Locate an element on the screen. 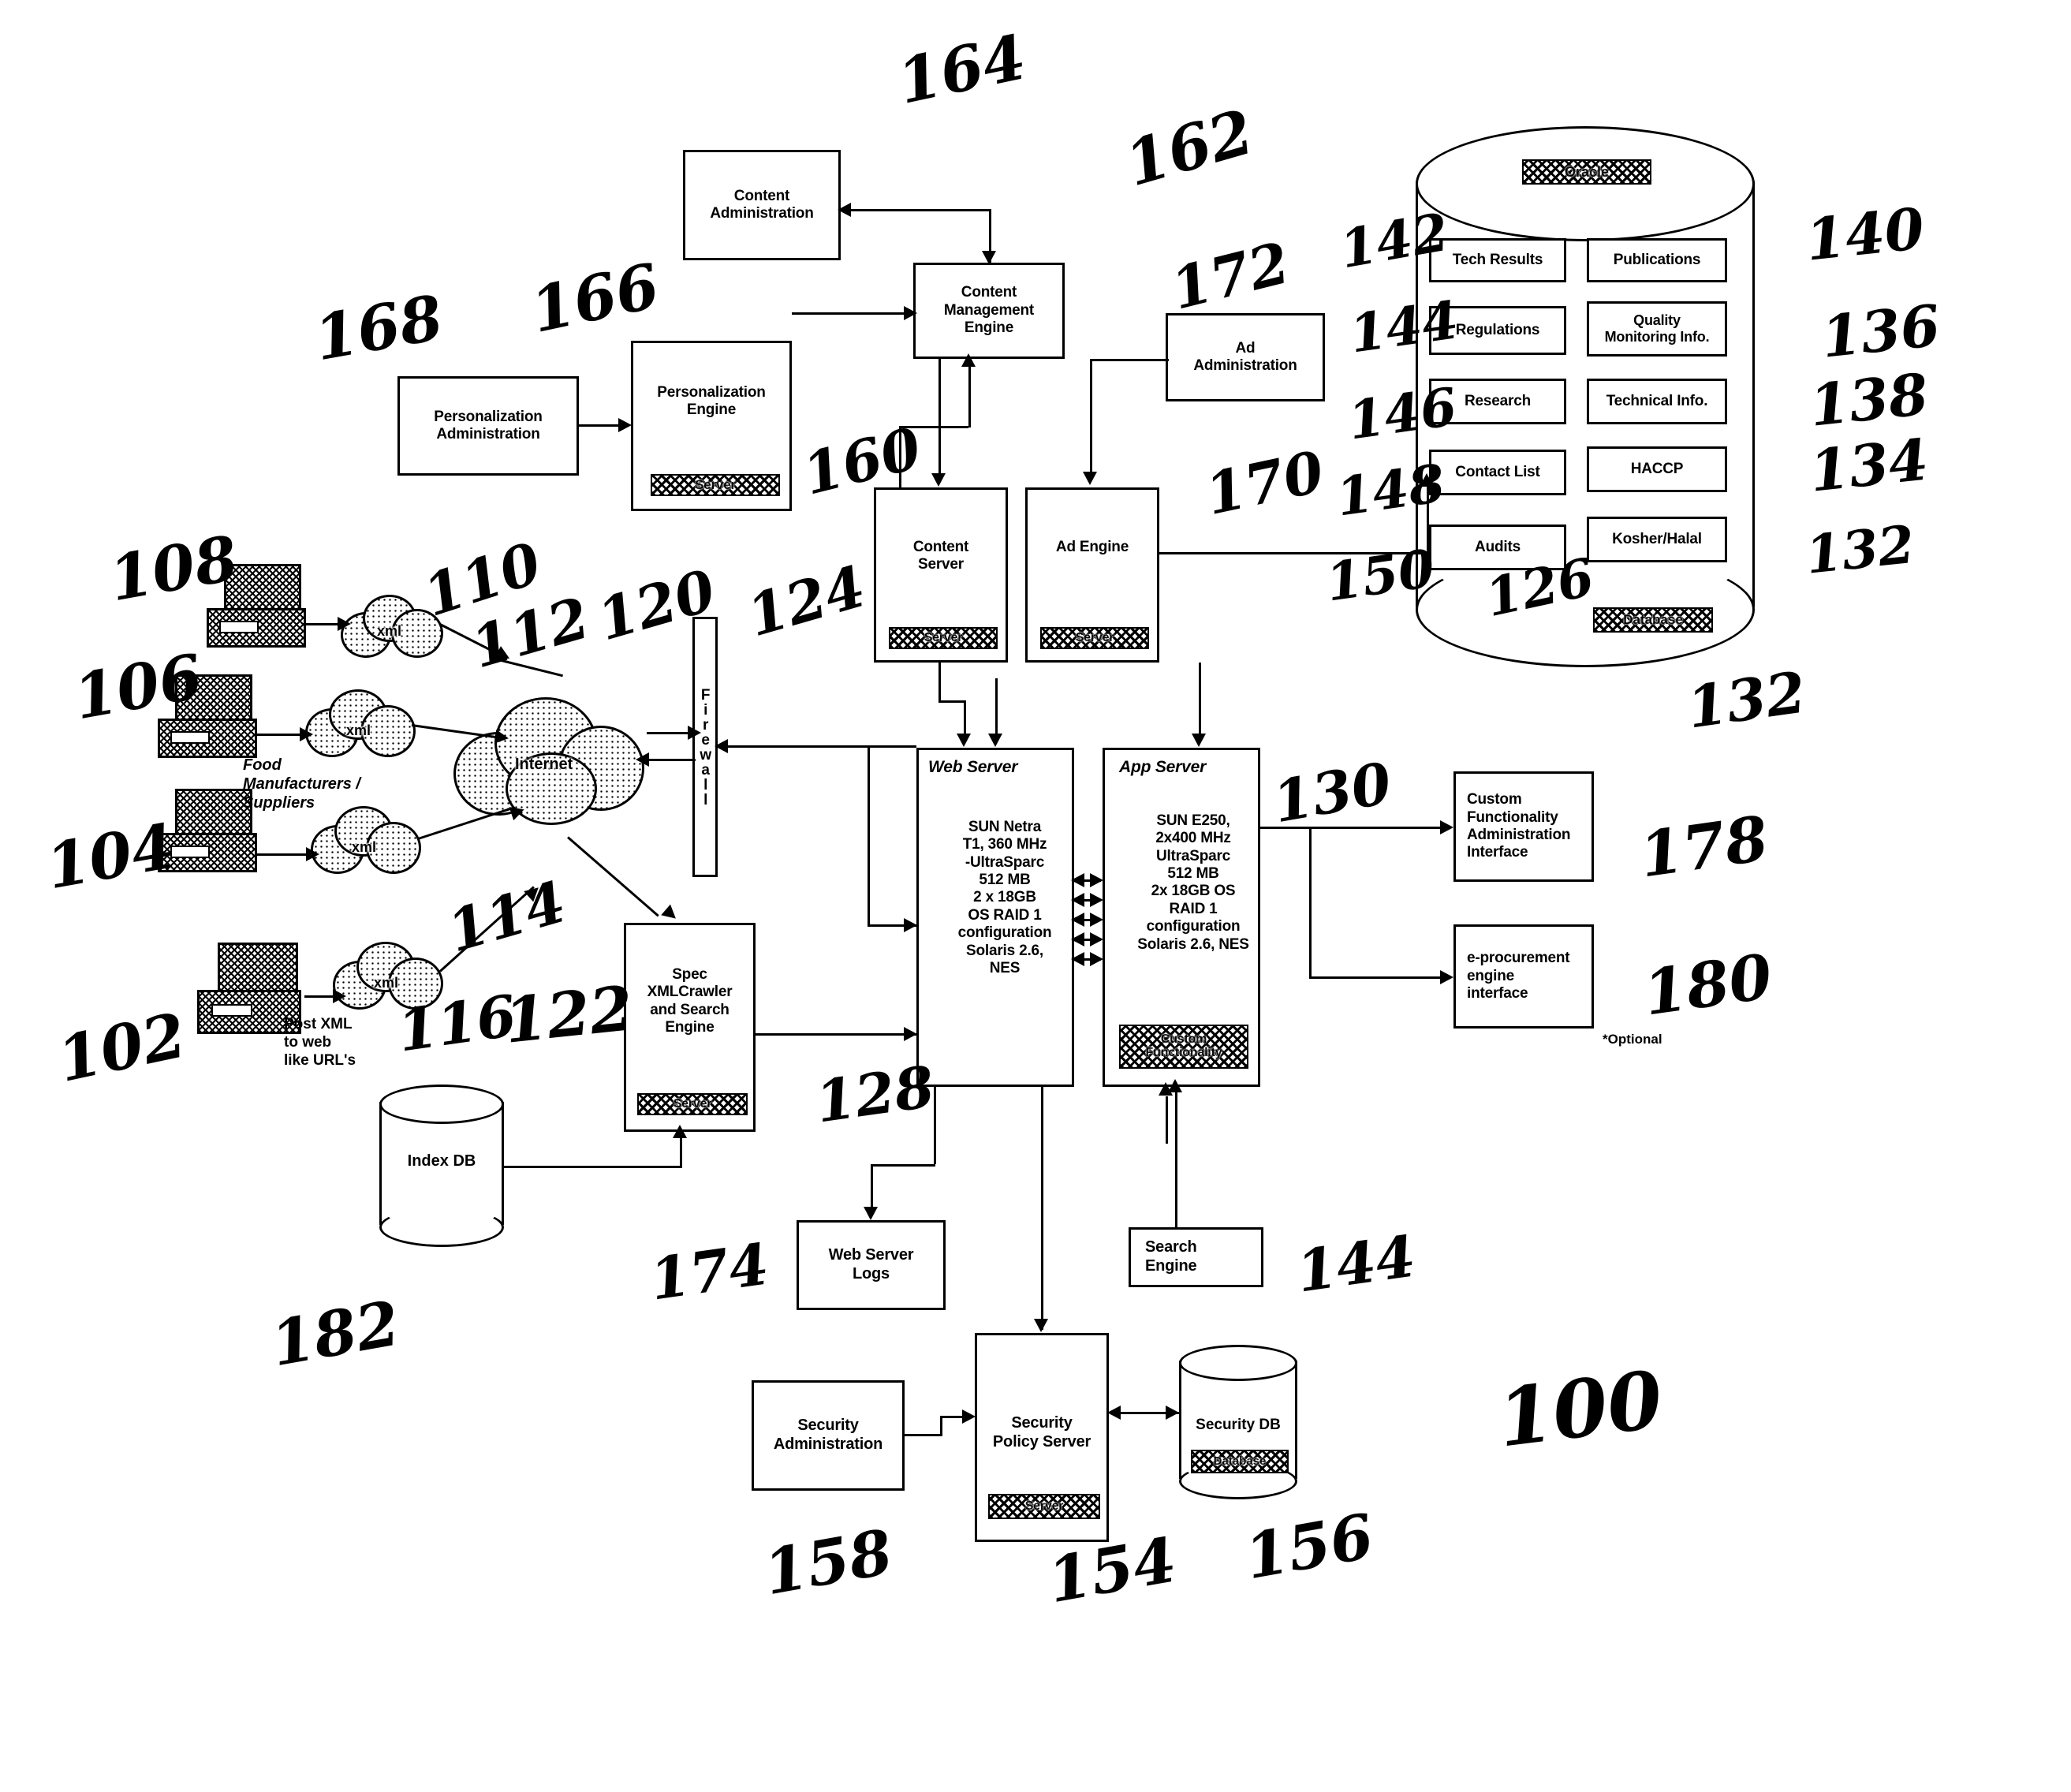 This screenshot has height=1792, width=2071. content-server-box: Content Server Server is located at coordinates (941, 575).